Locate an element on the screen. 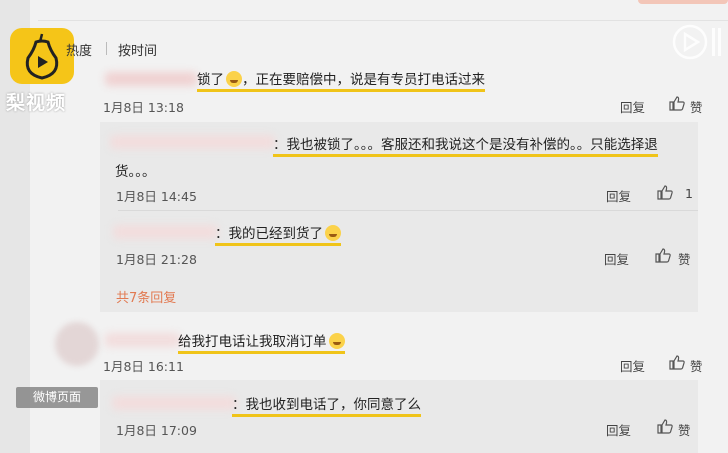  sub-reply-text: ：我也收到电话了，你同意了么 is located at coordinates (326, 405).